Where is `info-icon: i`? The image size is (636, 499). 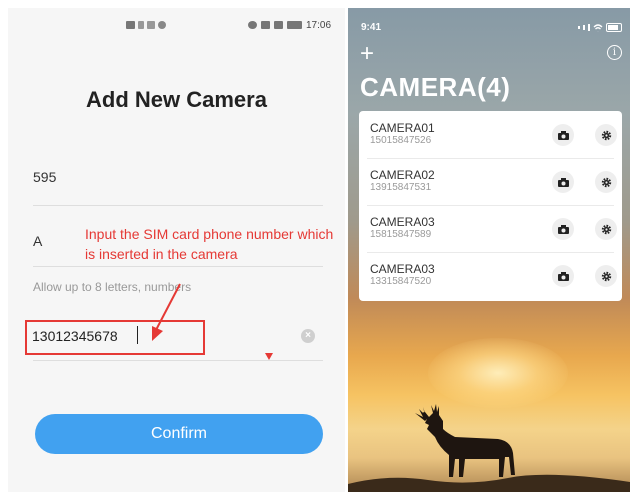
info-icon: i is located at coordinates (614, 52).